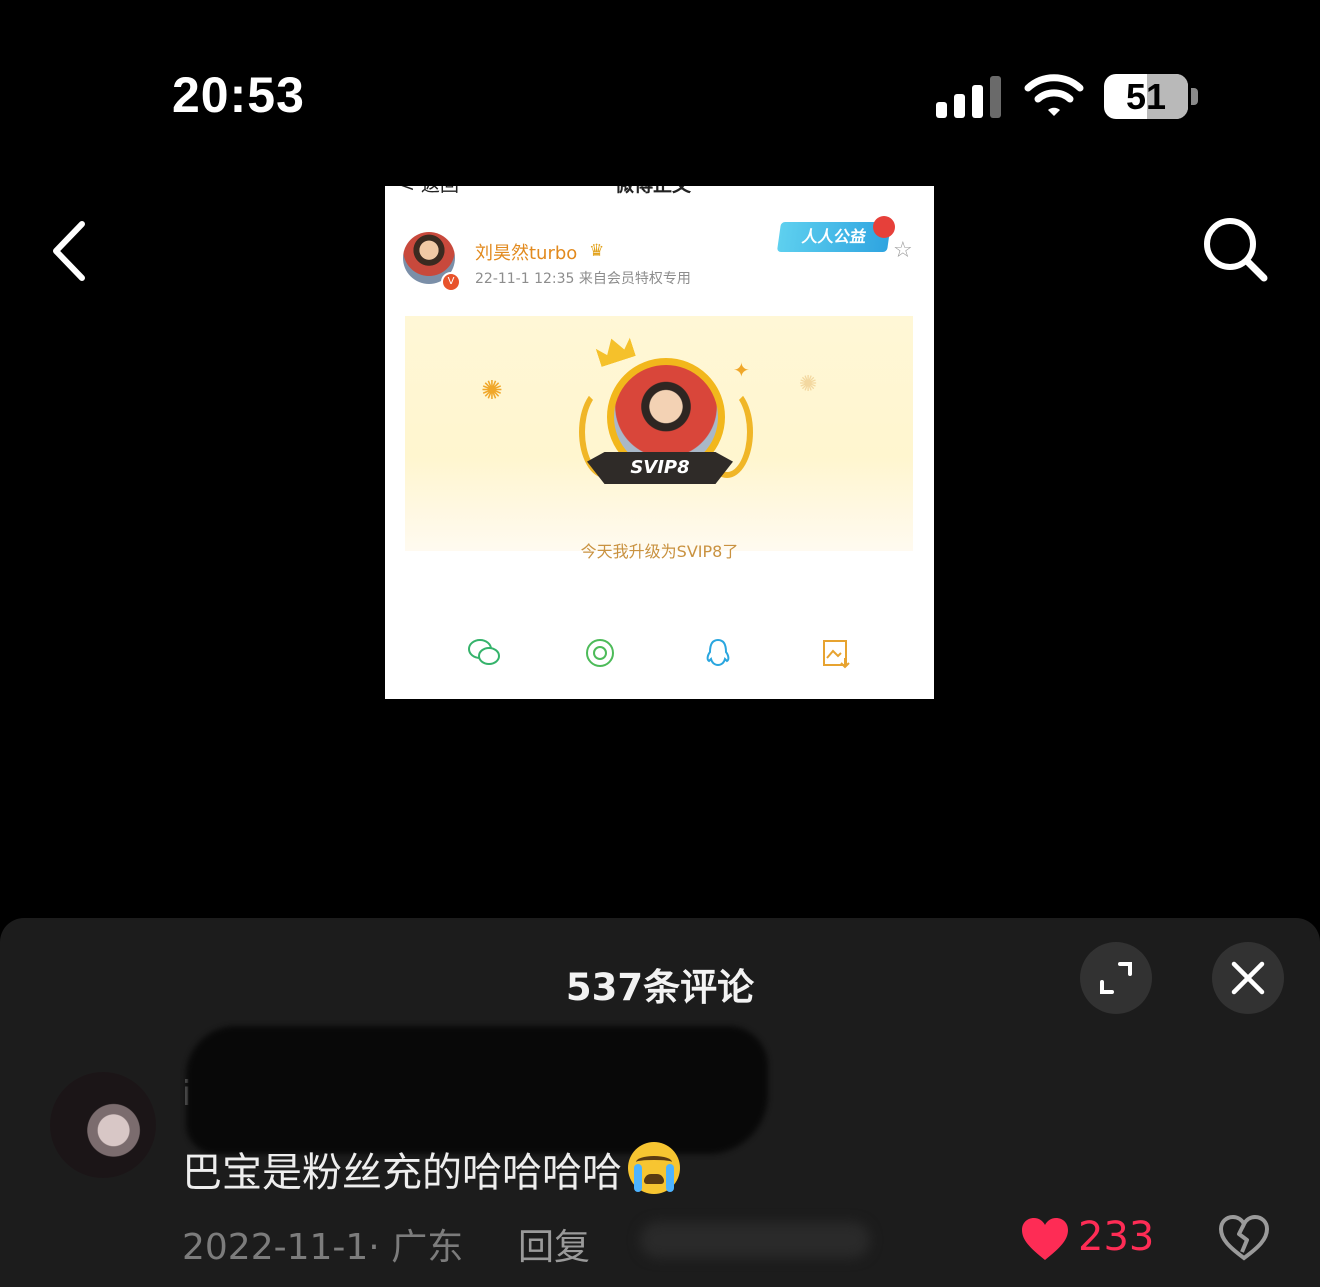 This screenshot has height=1287, width=1320. Describe the element at coordinates (1116, 1237) in the screenshot. I see `like-count: 233` at that location.